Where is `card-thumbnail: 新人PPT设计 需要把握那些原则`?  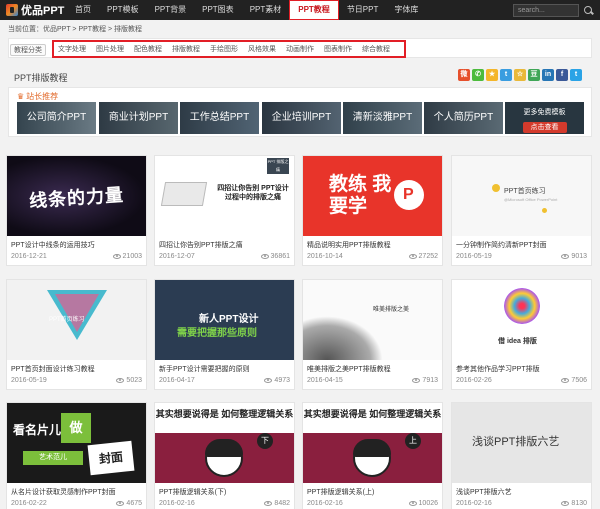
card-thumbnail: 新人PPT设计 需要把握那些原则 is located at coordinates (224, 320).